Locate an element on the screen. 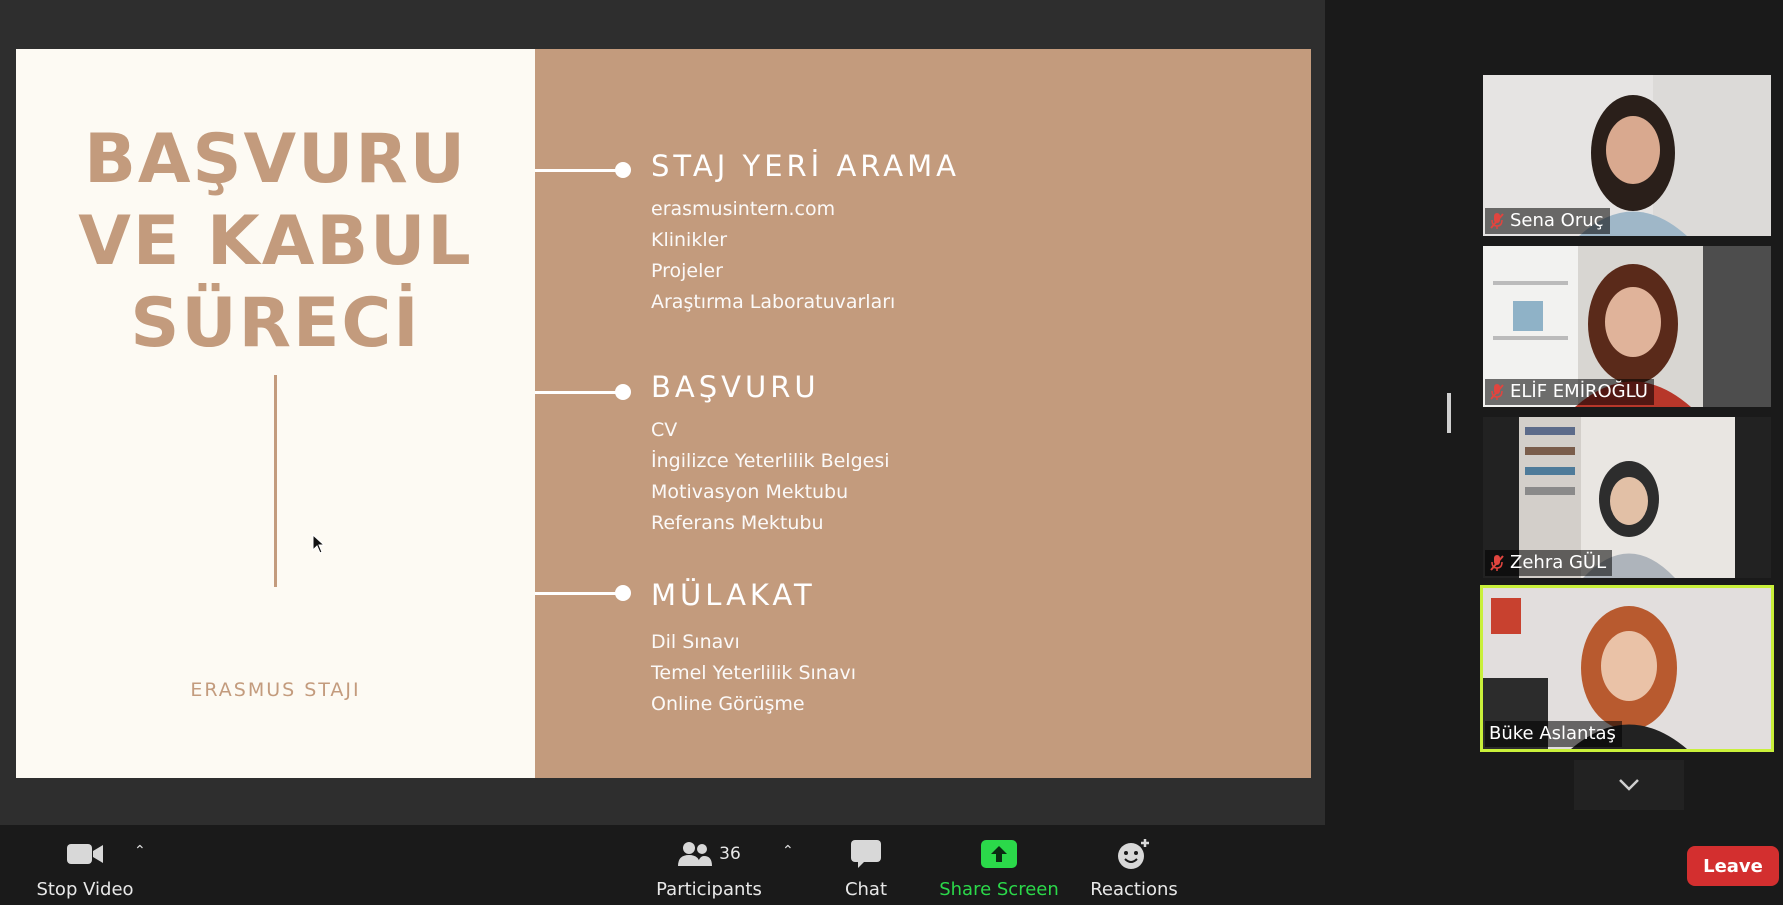 This screenshot has width=1783, height=905. list-item: Araştırma Laboratuvarları is located at coordinates (773, 302).